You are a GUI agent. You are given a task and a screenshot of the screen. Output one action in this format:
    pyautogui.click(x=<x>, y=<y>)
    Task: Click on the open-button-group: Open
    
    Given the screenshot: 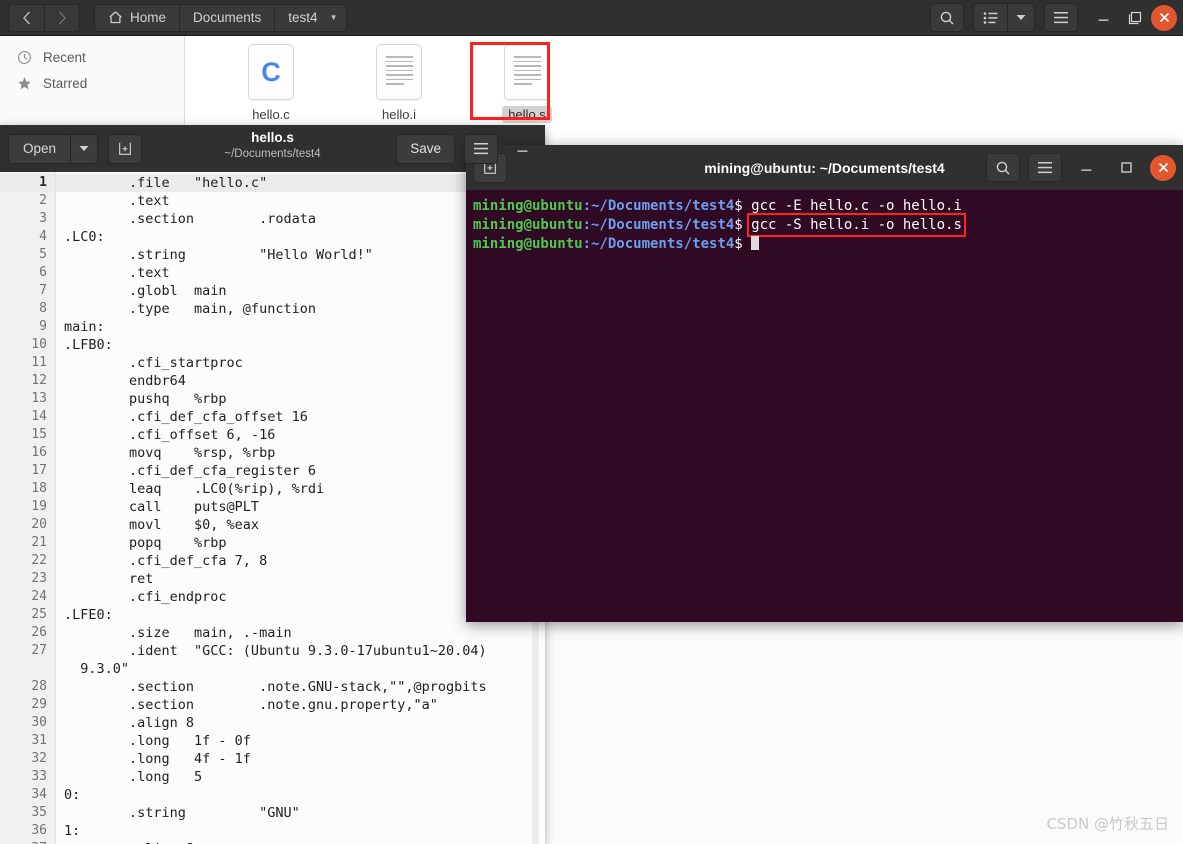 What is the action you would take?
    pyautogui.click(x=53, y=148)
    